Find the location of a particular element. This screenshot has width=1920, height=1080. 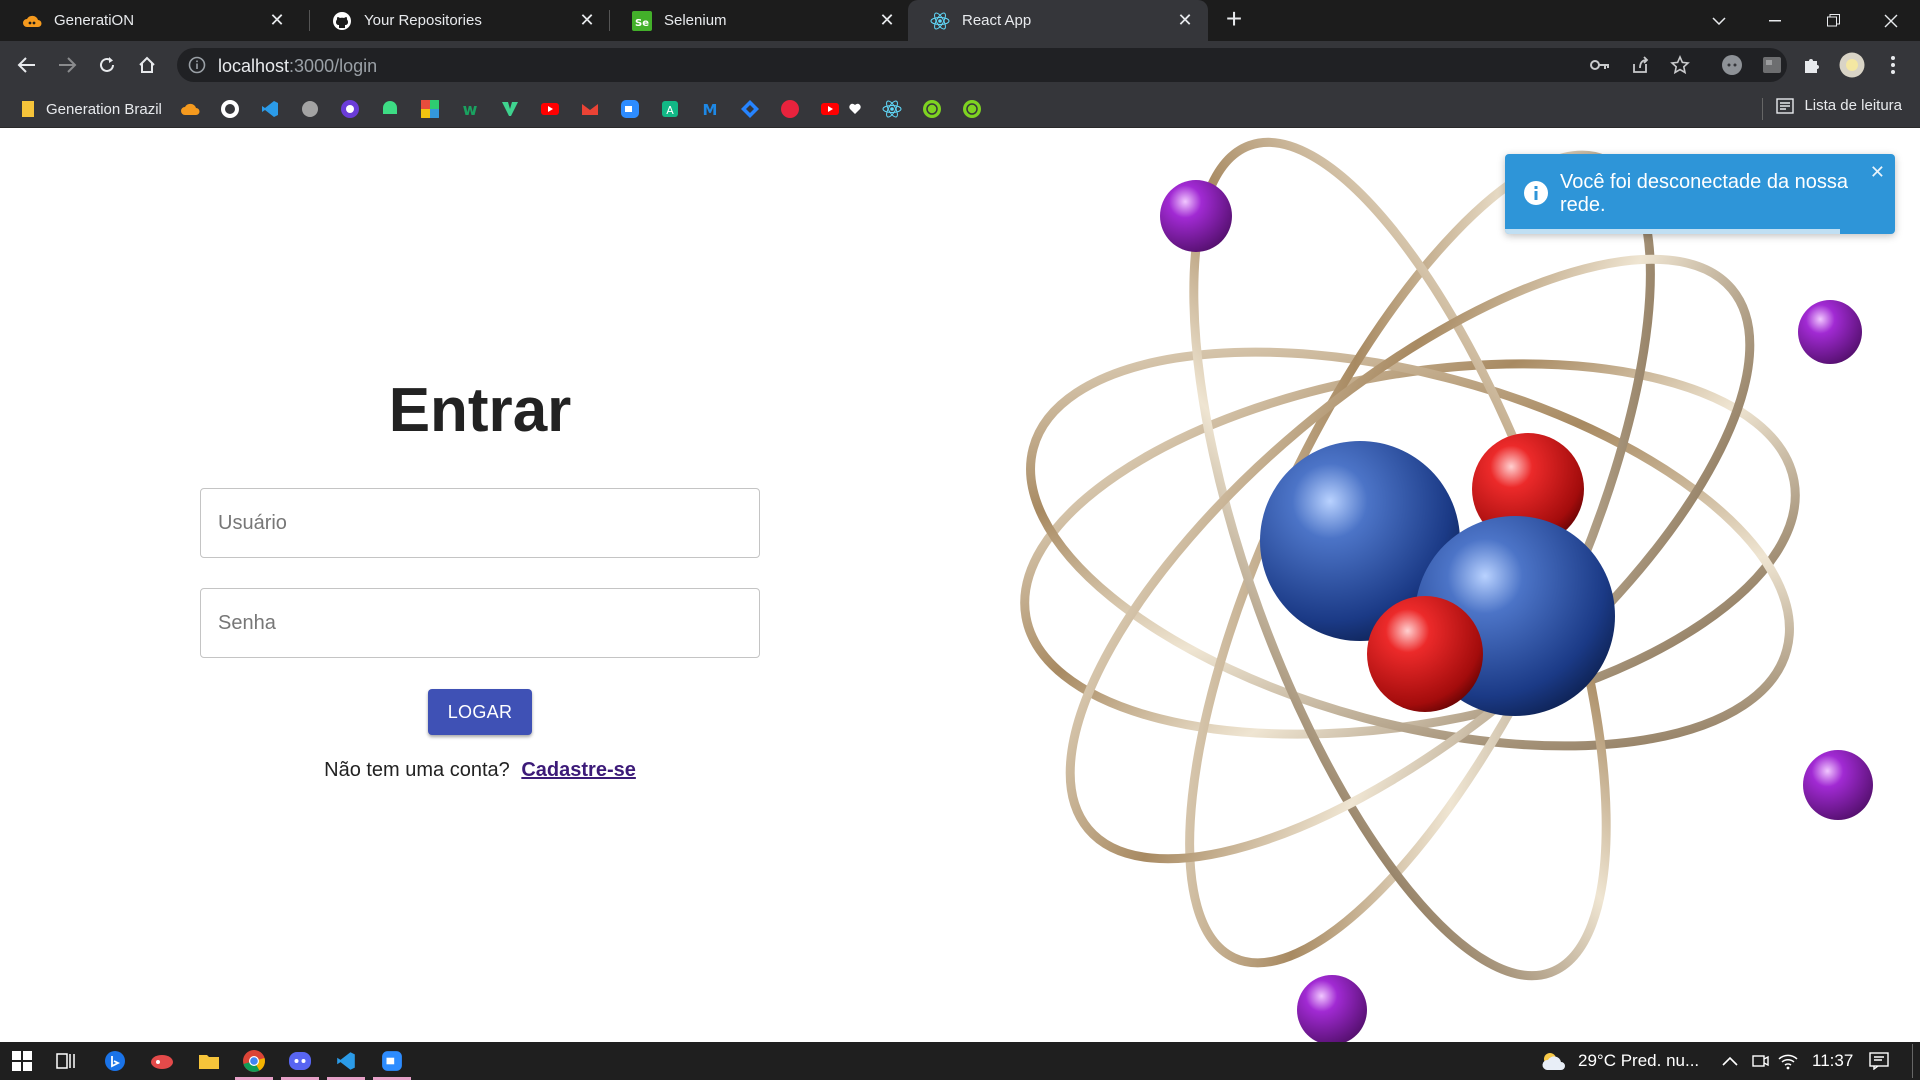

android-icon is located at coordinates (390, 109).